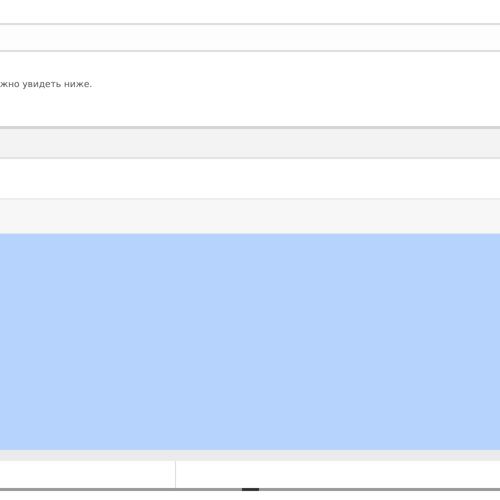  Describe the element at coordinates (47, 85) in the screenshot. I see `message-text: жно увидеть ниже.` at that location.